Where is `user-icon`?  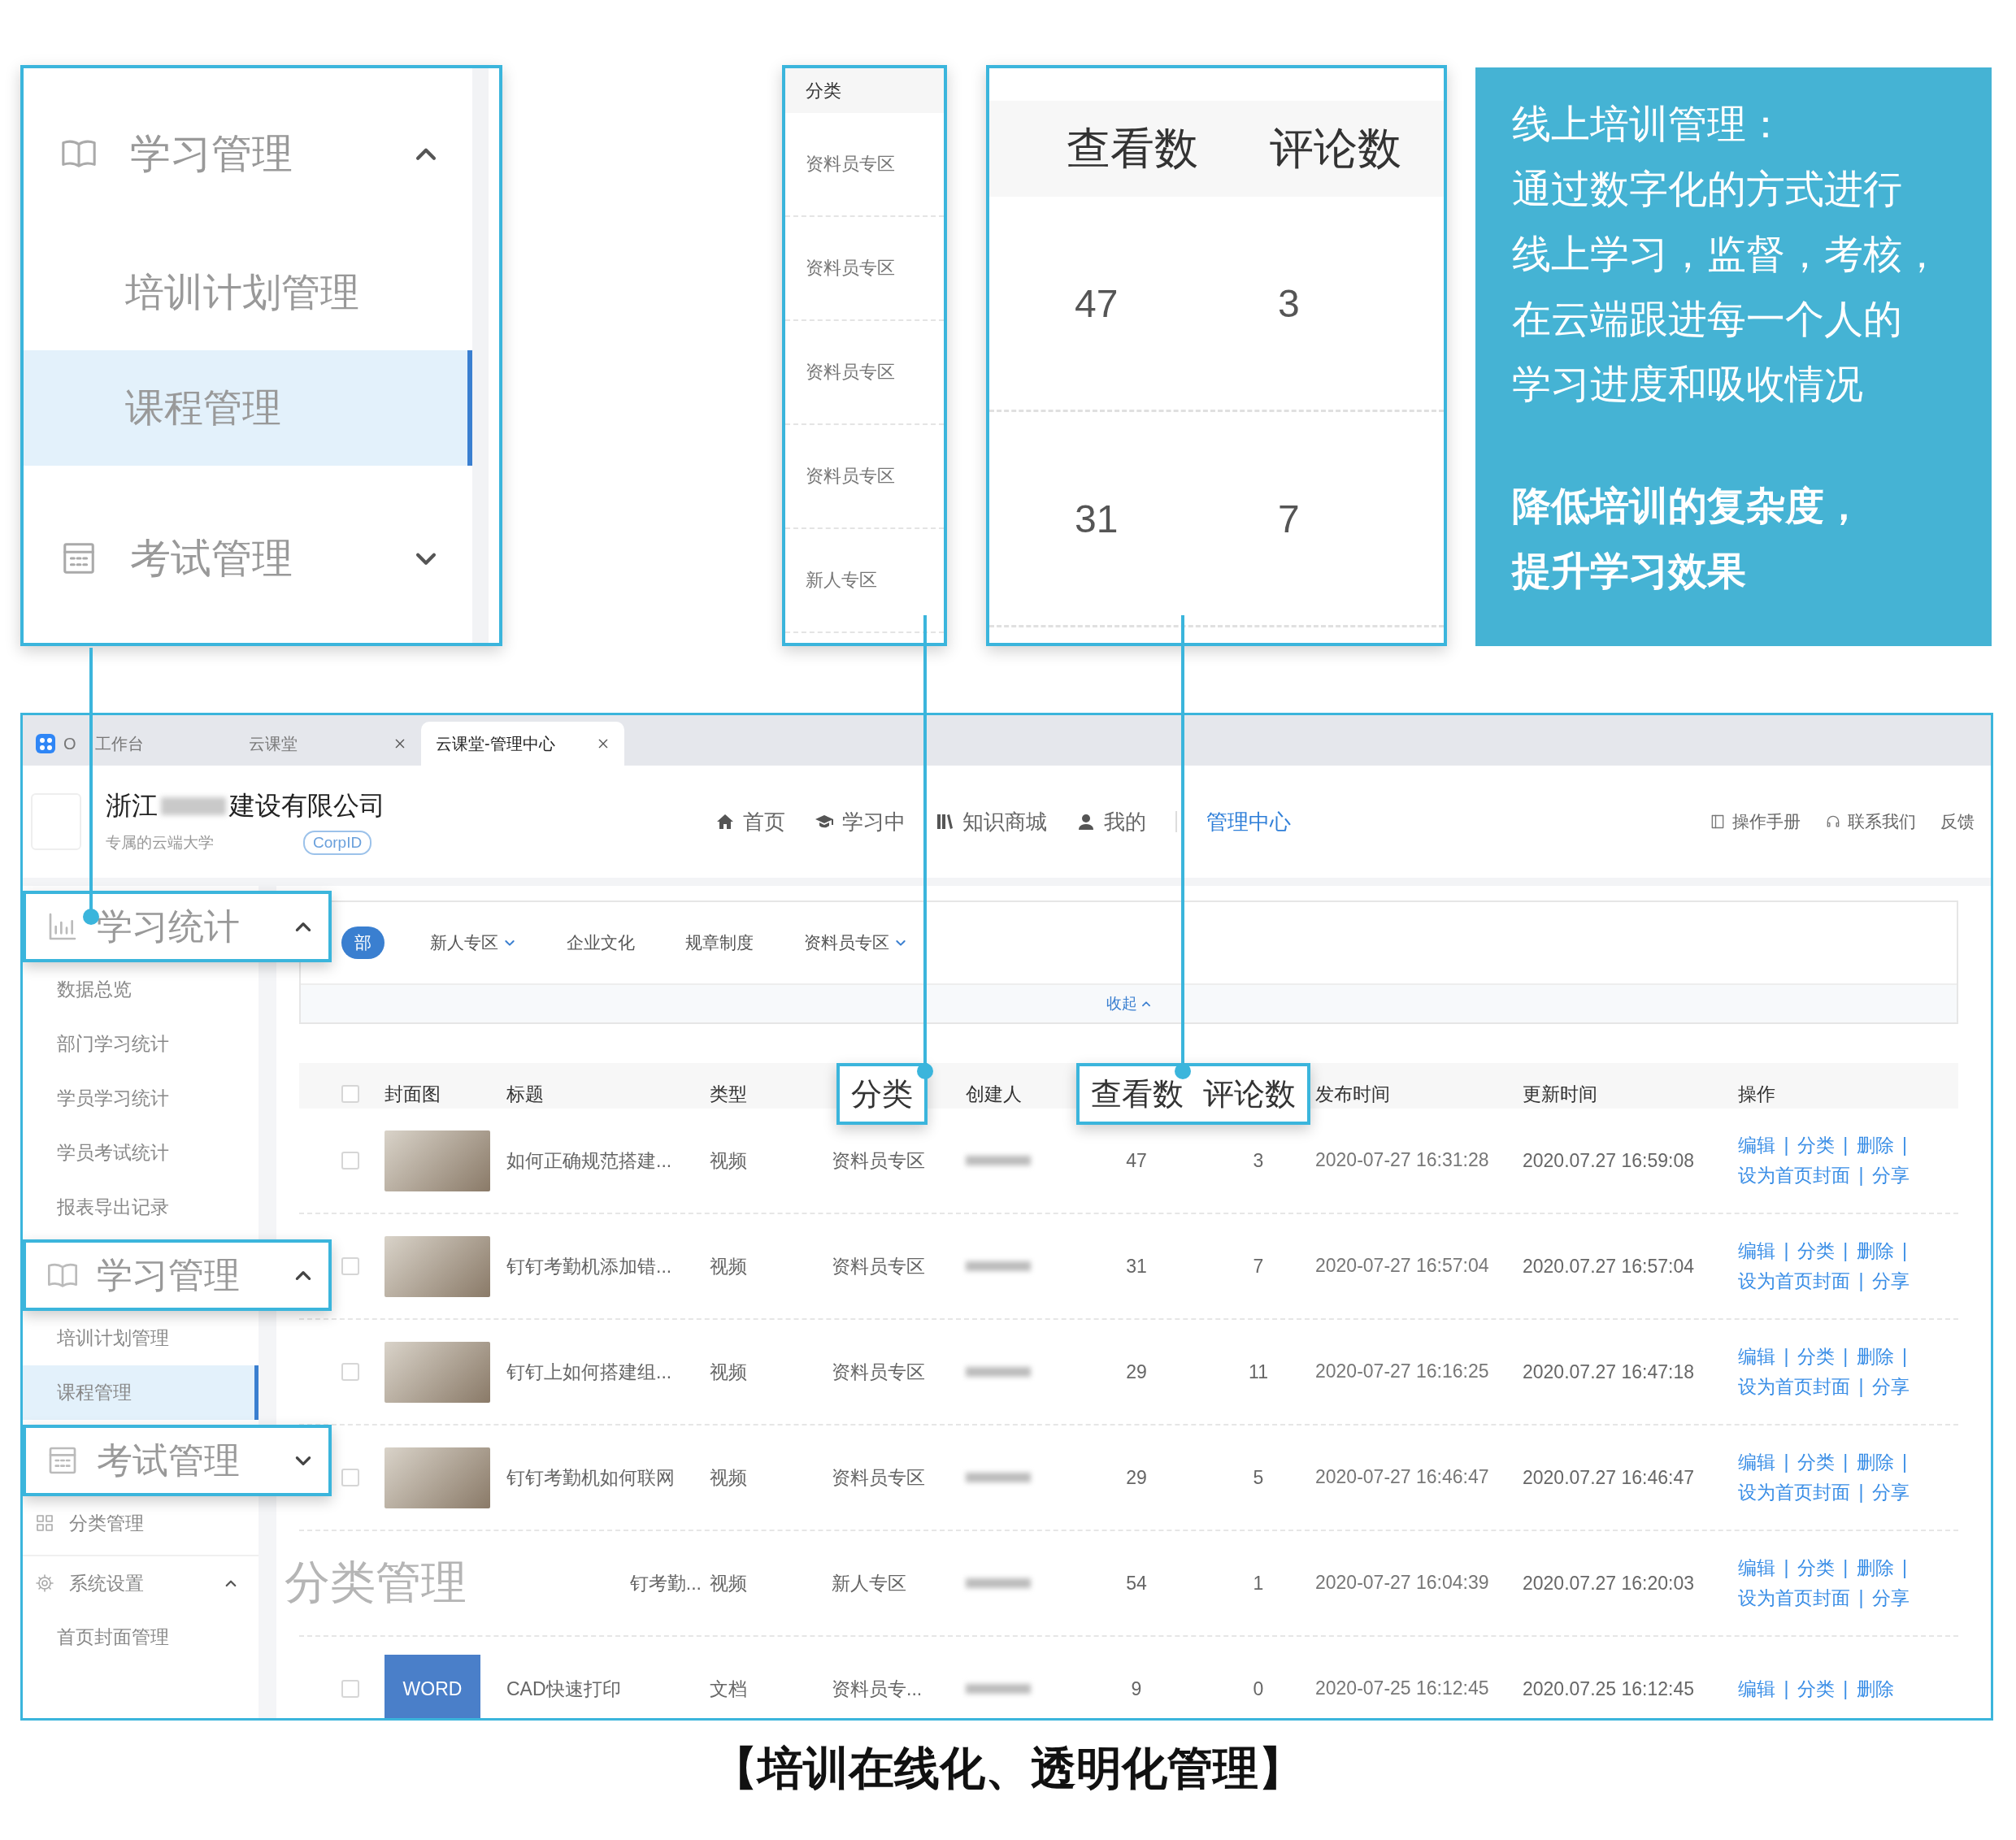
user-icon is located at coordinates (1086, 821).